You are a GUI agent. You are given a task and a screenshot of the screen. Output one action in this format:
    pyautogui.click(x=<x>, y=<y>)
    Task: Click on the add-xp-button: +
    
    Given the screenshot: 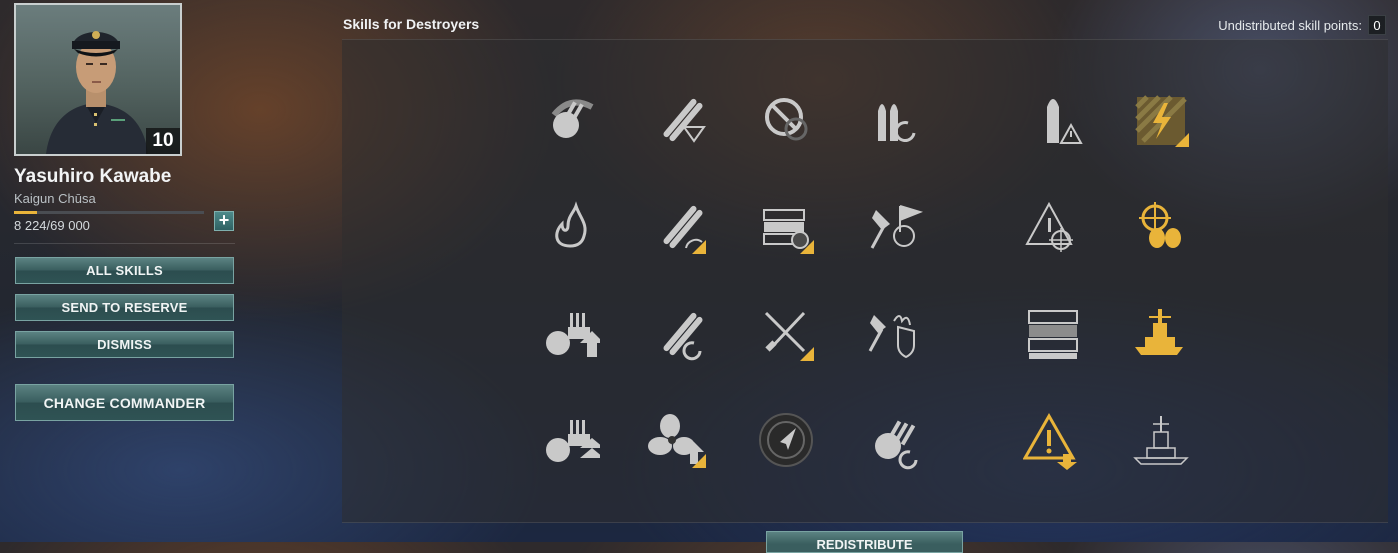 What is the action you would take?
    pyautogui.click(x=224, y=221)
    